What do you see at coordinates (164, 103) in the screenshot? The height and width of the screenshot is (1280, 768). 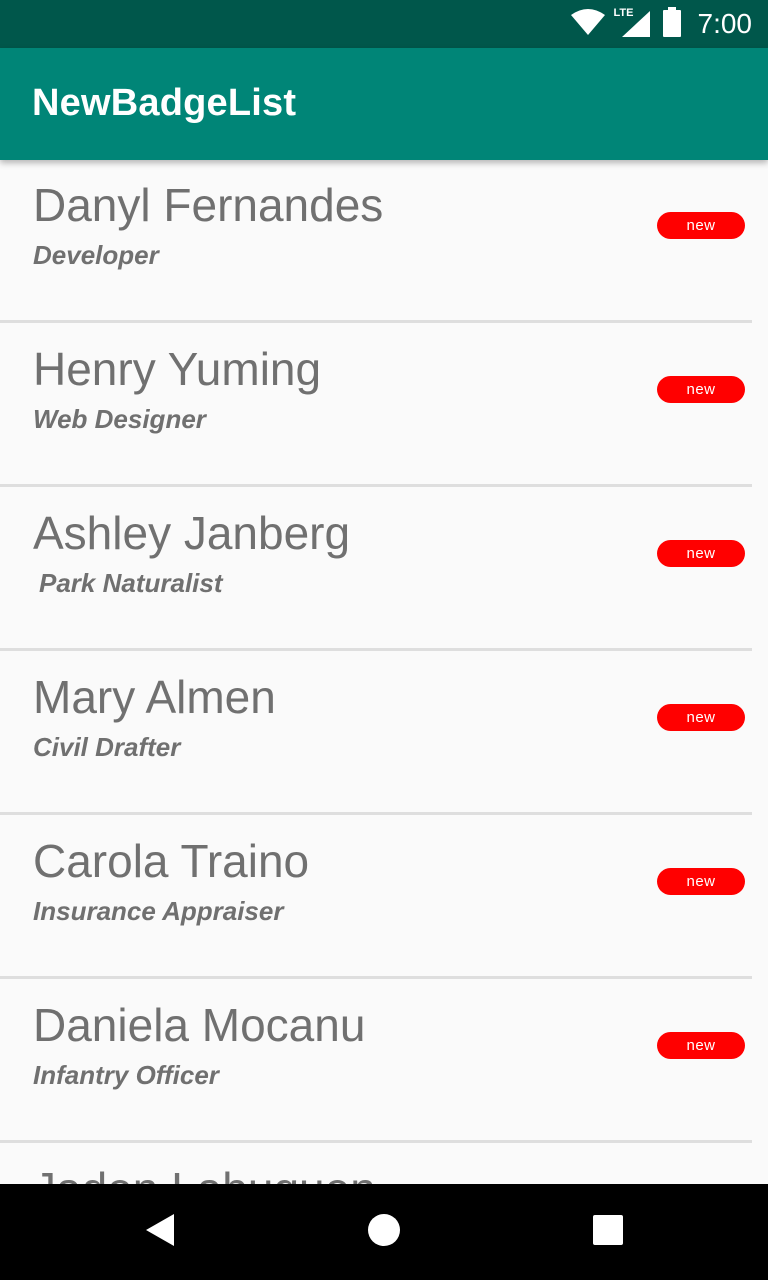 I see `app-title: NewBadgeList` at bounding box center [164, 103].